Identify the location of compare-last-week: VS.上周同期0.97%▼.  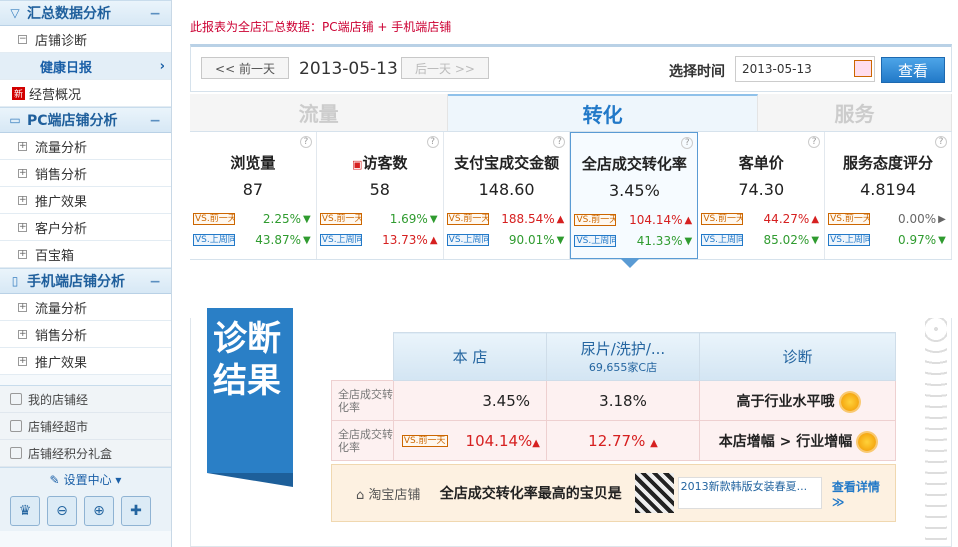
(888, 240).